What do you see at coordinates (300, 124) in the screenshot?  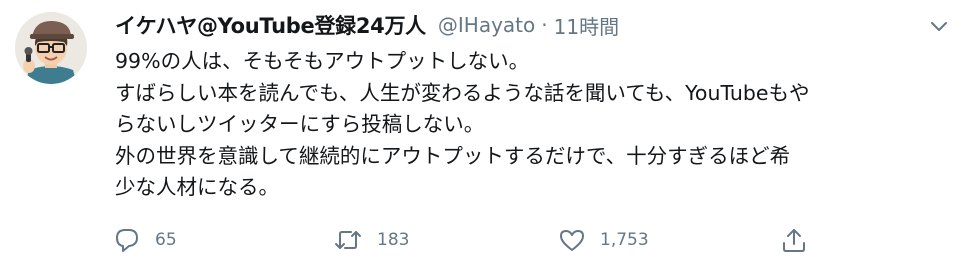 I see `tweet-text-line: らないしツイッターにすら投稿しない。` at bounding box center [300, 124].